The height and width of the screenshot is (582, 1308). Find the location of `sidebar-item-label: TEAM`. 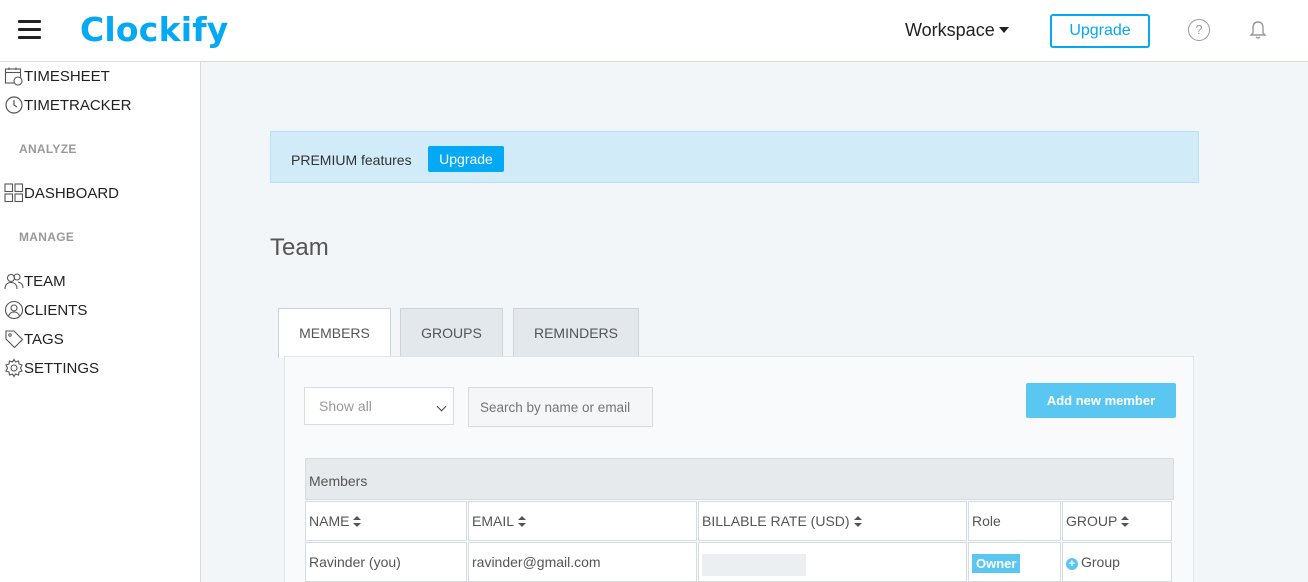

sidebar-item-label: TEAM is located at coordinates (45, 281).